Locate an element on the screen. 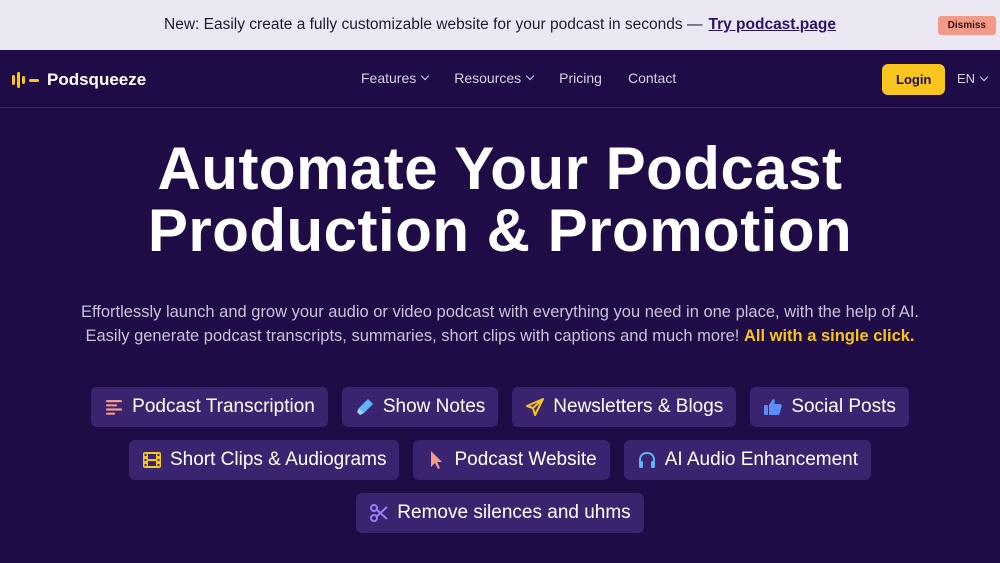 The height and width of the screenshot is (563, 1000). film-icon is located at coordinates (152, 460).